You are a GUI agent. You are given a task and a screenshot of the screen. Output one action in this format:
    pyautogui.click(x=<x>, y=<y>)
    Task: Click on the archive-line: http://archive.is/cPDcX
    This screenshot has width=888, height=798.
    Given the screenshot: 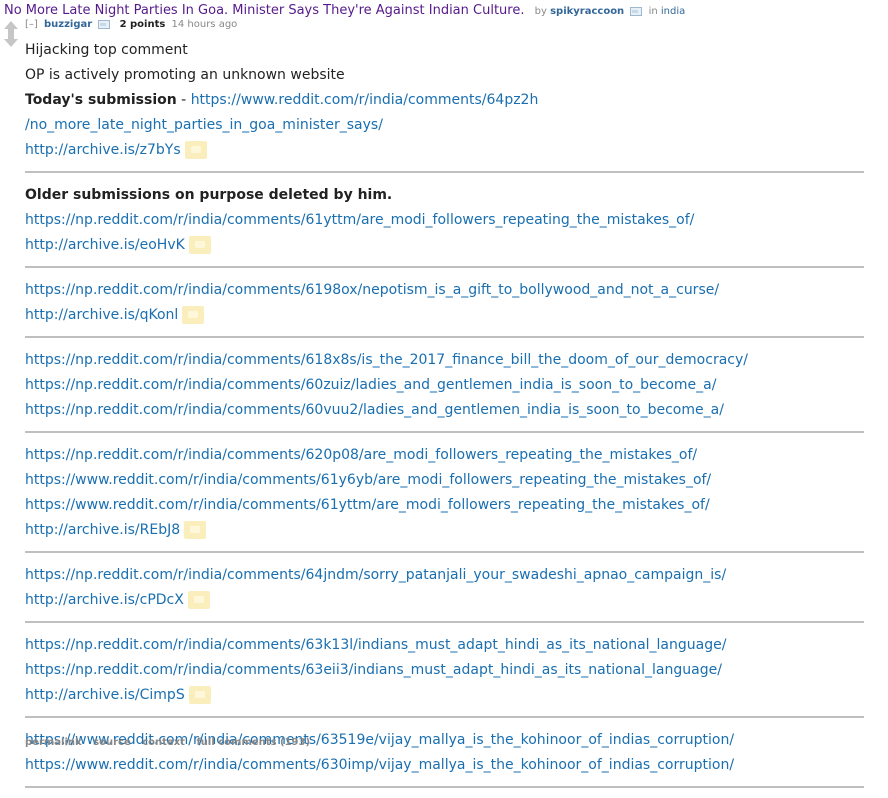 What is the action you would take?
    pyautogui.click(x=445, y=600)
    